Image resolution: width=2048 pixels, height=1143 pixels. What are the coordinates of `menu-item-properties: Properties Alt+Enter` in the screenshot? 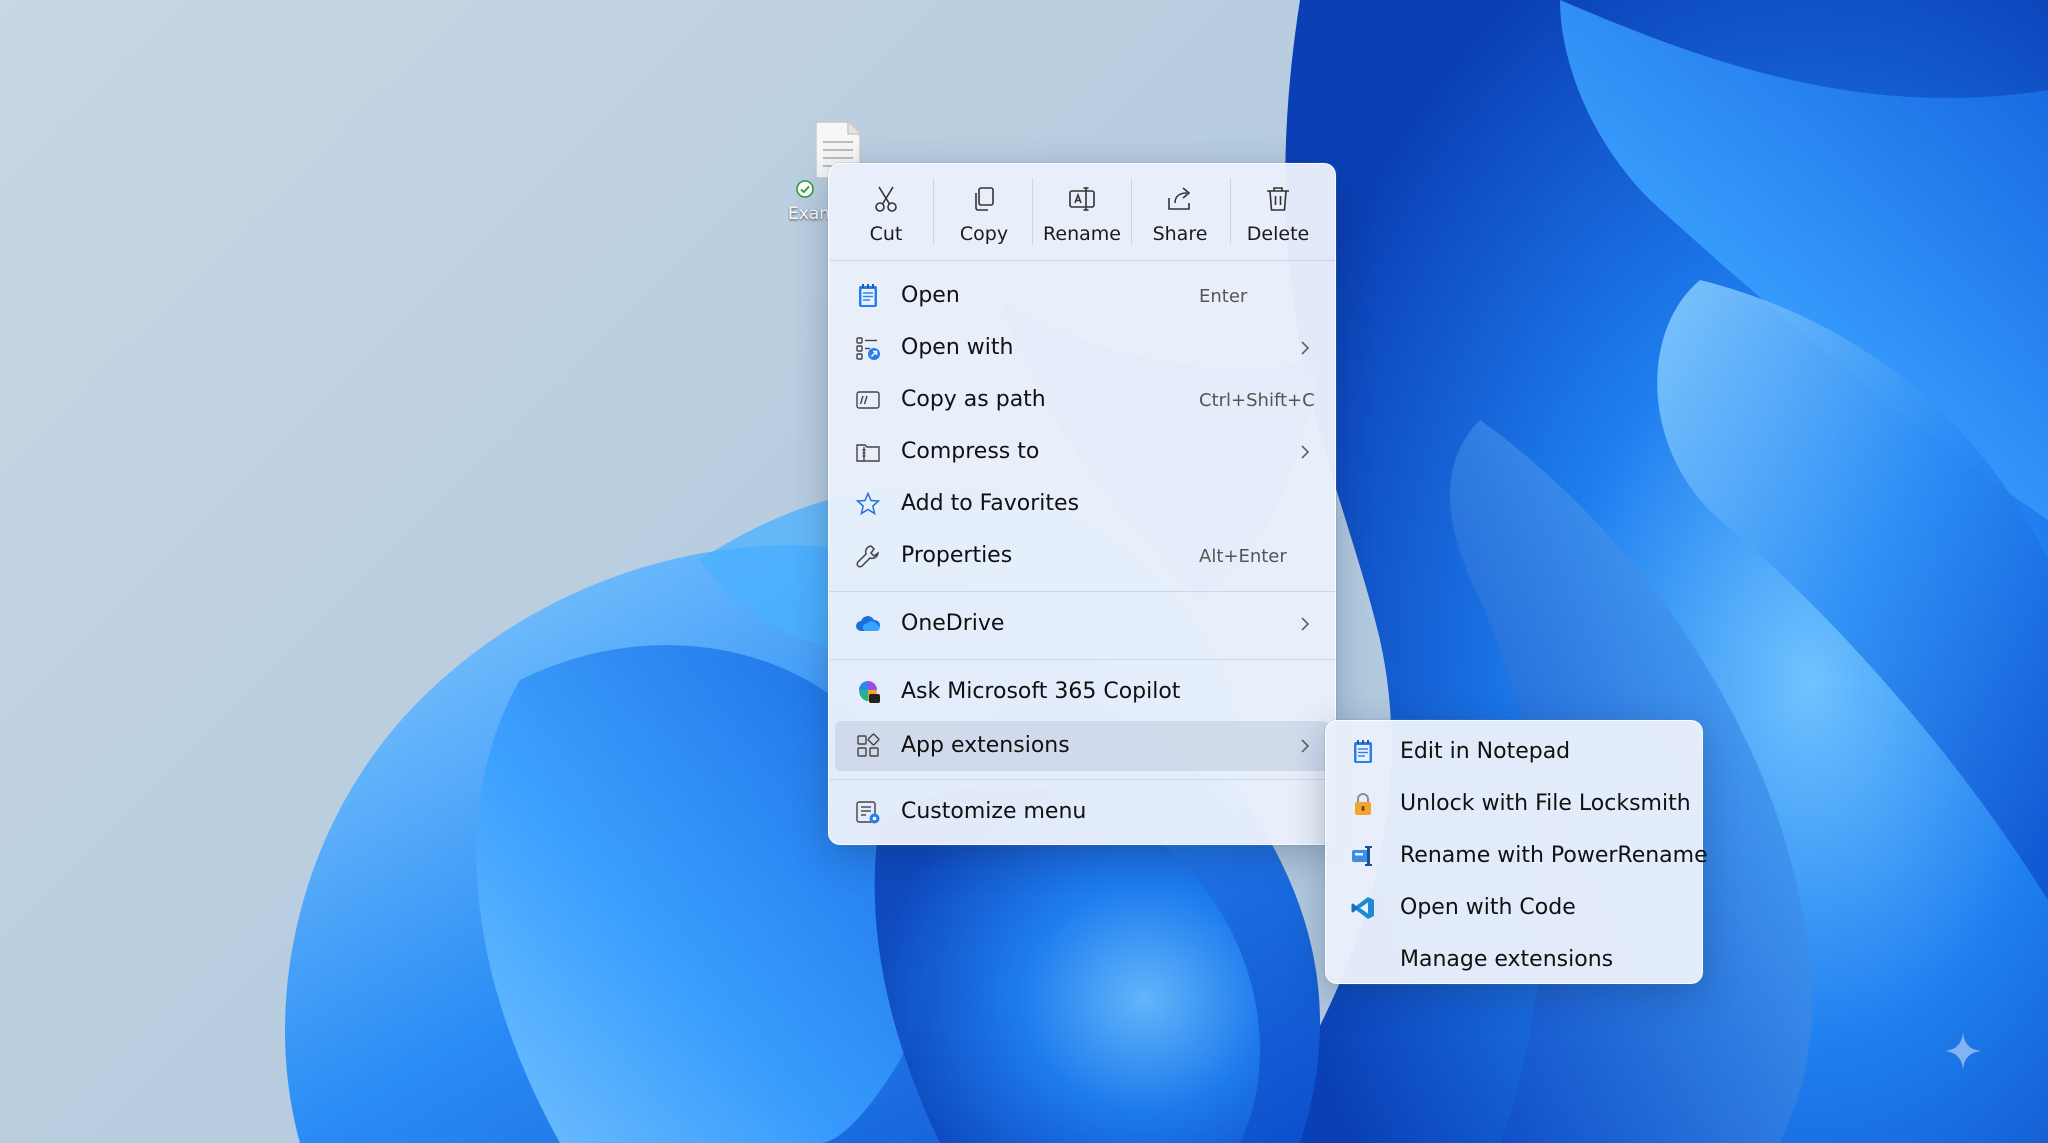 It's located at (1082, 556).